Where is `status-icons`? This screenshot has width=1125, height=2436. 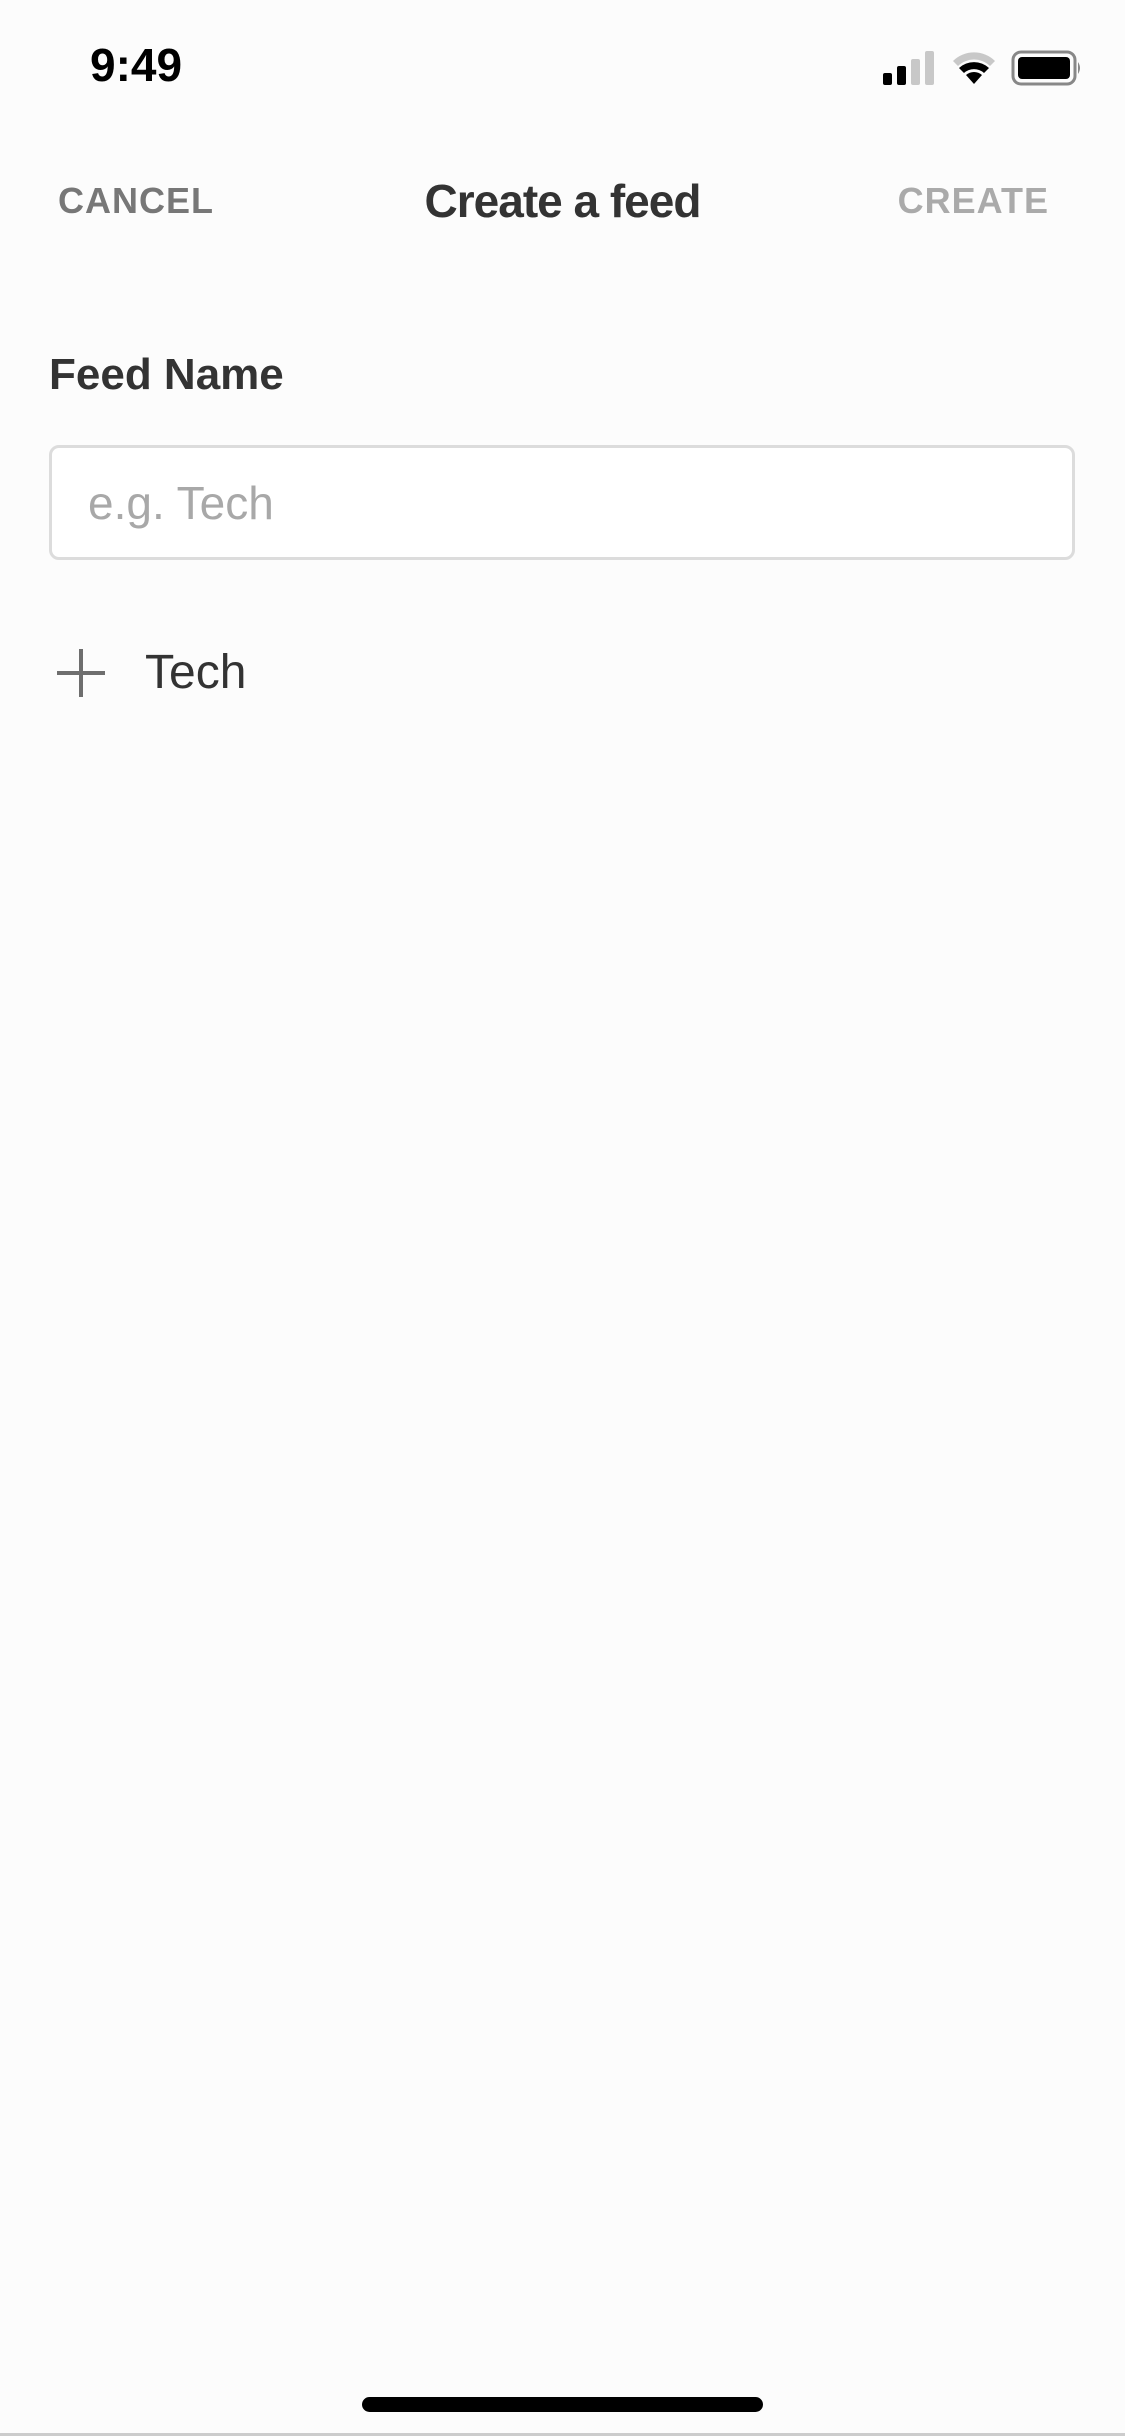 status-icons is located at coordinates (983, 68).